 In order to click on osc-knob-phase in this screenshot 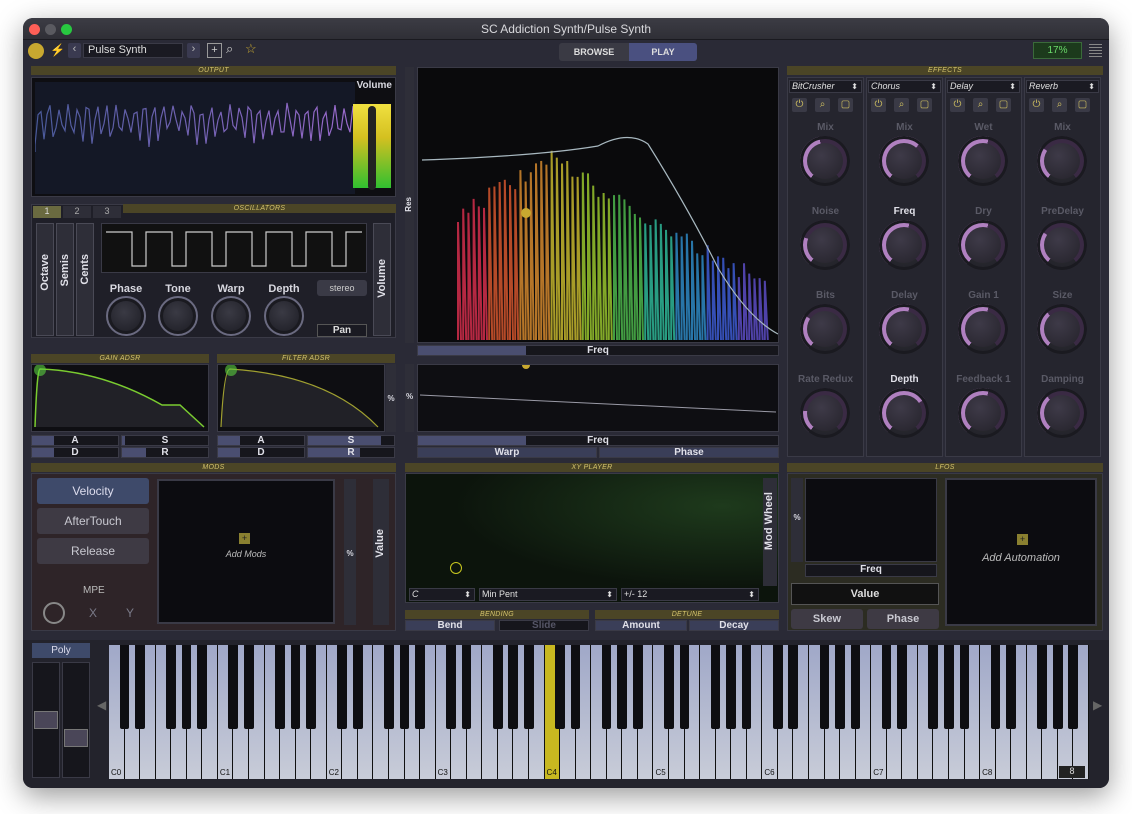, I will do `click(126, 316)`.